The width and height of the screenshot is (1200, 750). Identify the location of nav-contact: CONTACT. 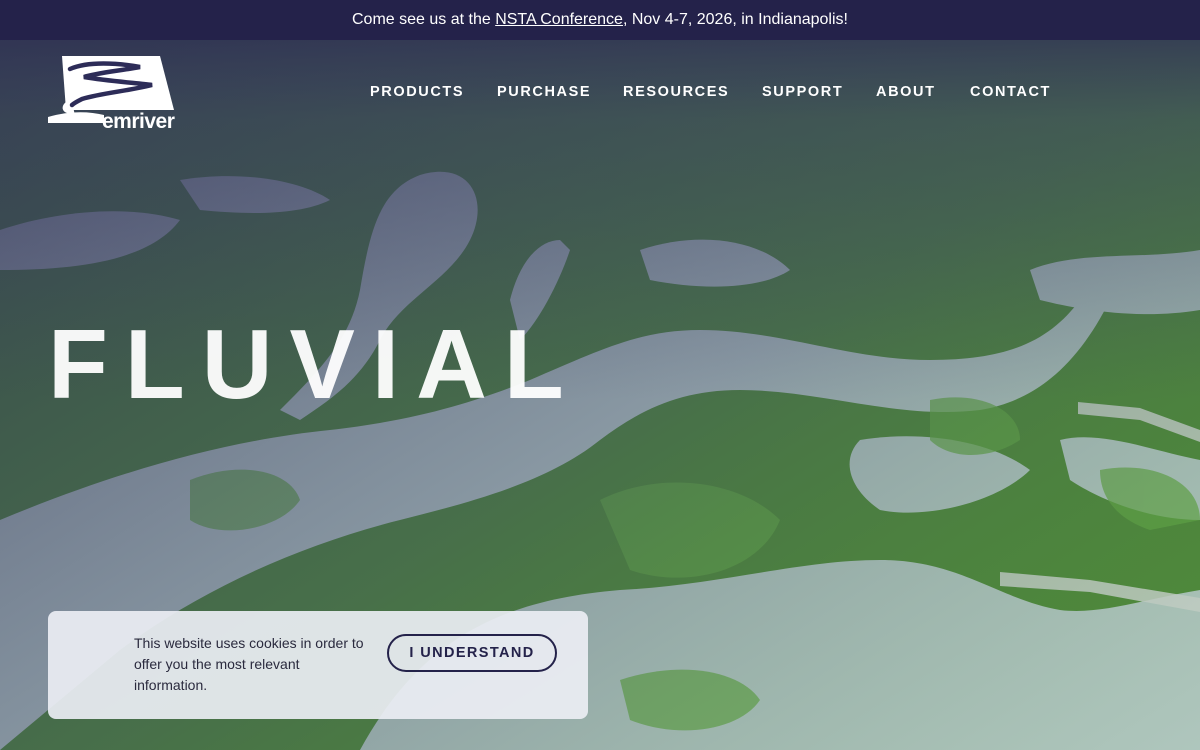
(1010, 92).